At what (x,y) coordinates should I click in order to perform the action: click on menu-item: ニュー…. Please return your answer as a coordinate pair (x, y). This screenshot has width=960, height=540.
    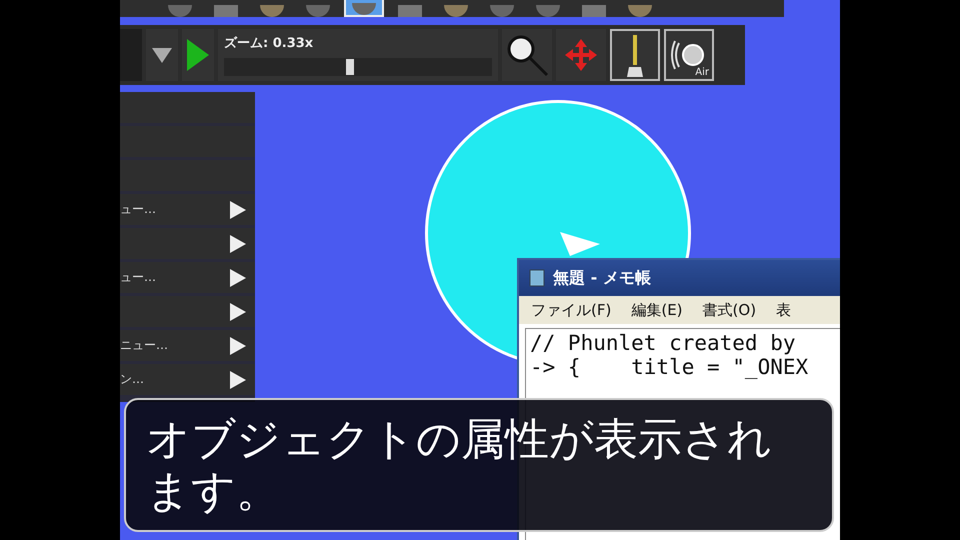
    Looking at the image, I should click on (187, 345).